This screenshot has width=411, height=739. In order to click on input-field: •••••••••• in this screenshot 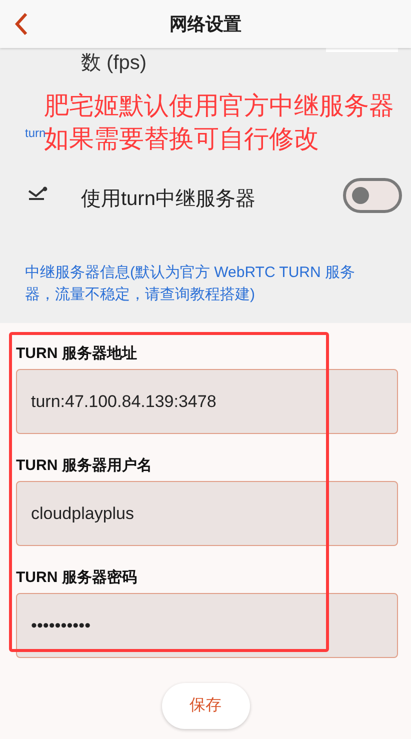, I will do `click(207, 625)`.